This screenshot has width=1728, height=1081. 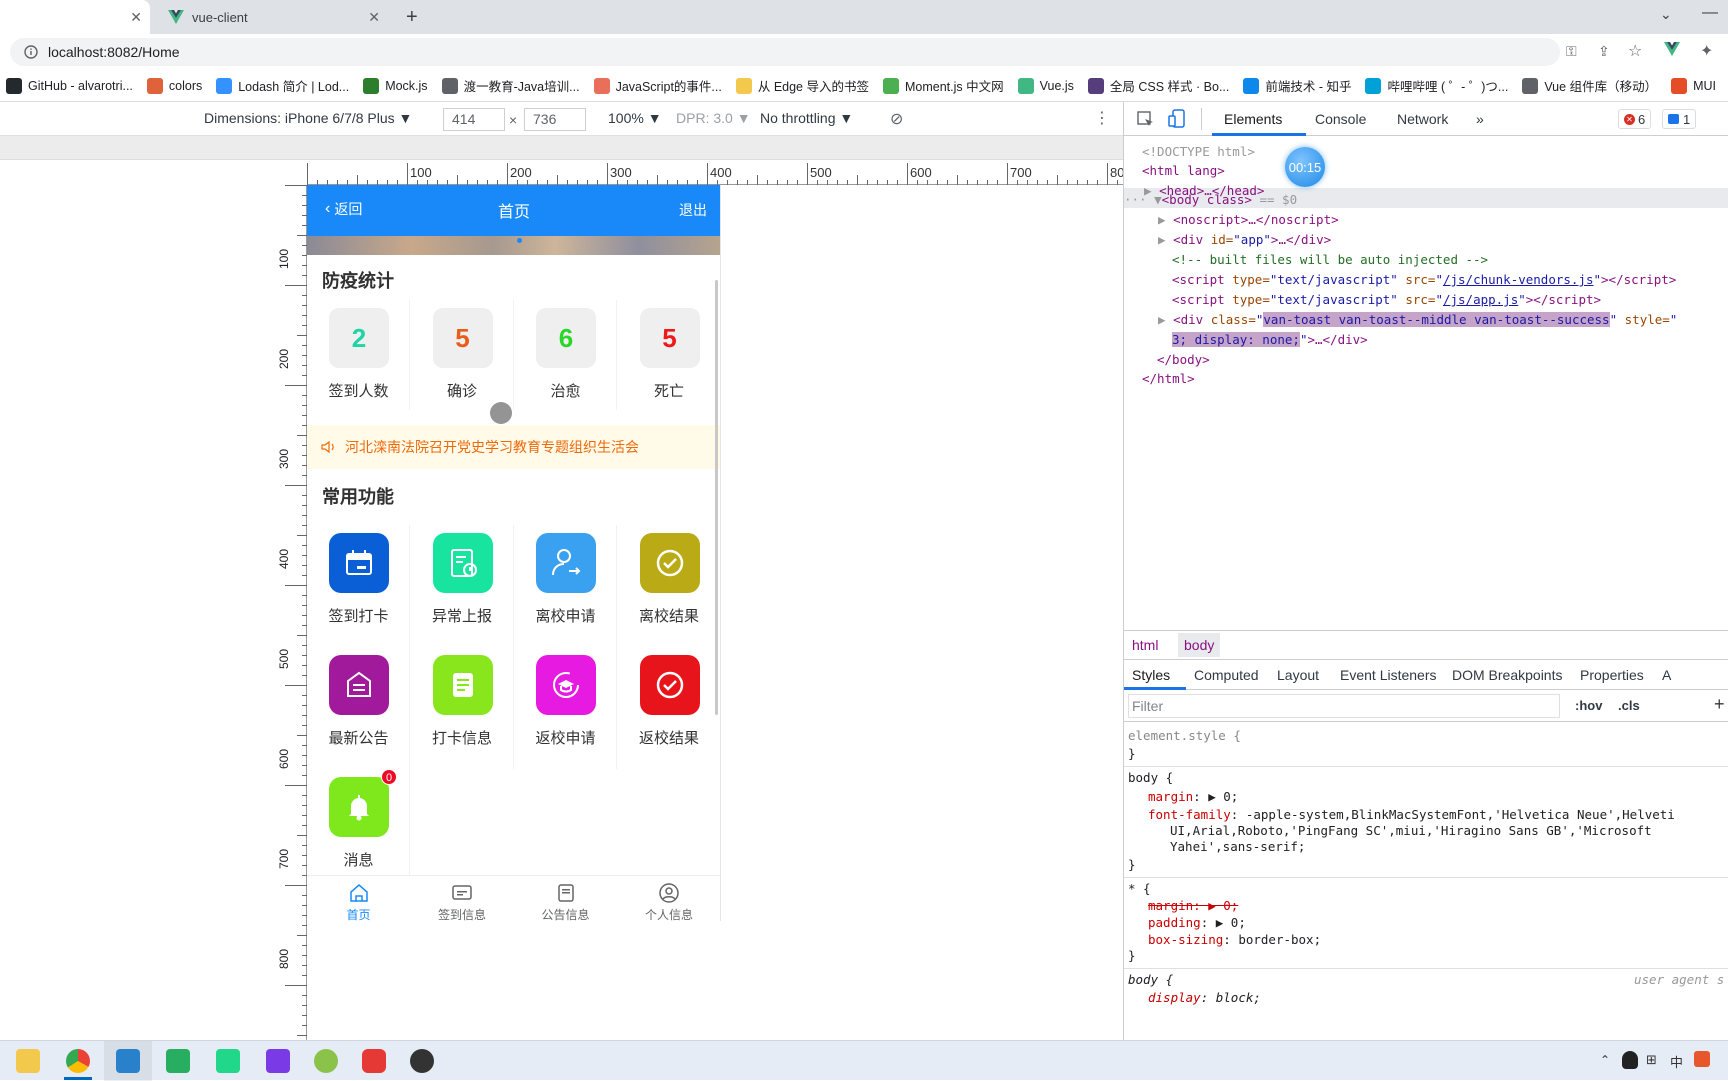 What do you see at coordinates (75, 17) in the screenshot?
I see `browser-tab-previous: ✕` at bounding box center [75, 17].